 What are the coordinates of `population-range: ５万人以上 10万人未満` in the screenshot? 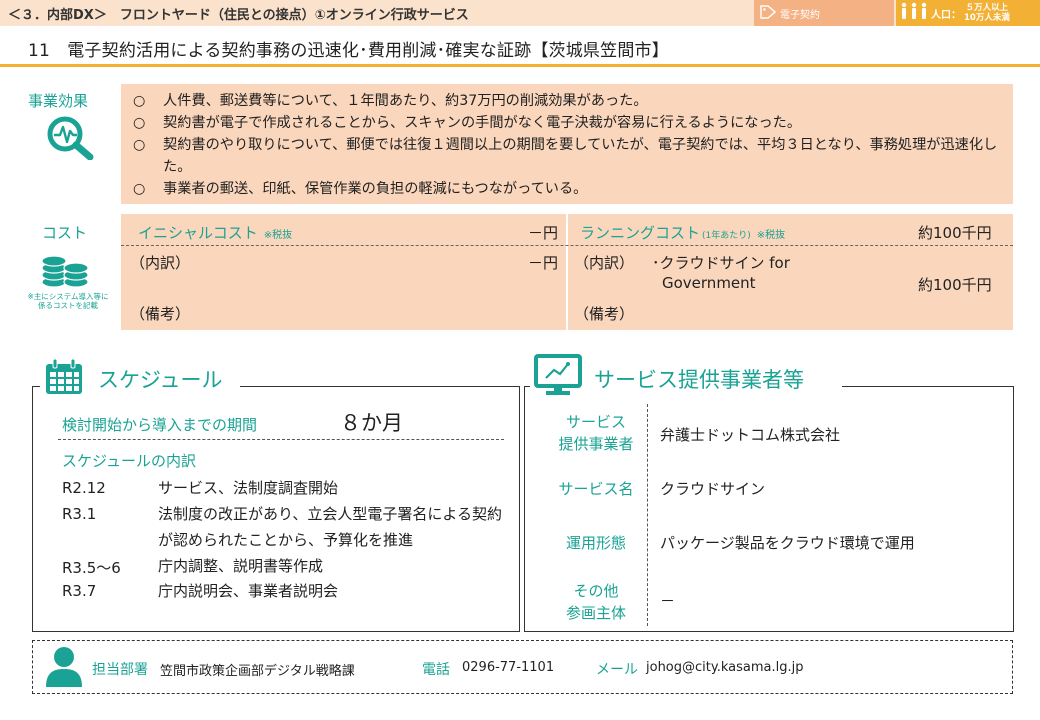 It's located at (987, 13).